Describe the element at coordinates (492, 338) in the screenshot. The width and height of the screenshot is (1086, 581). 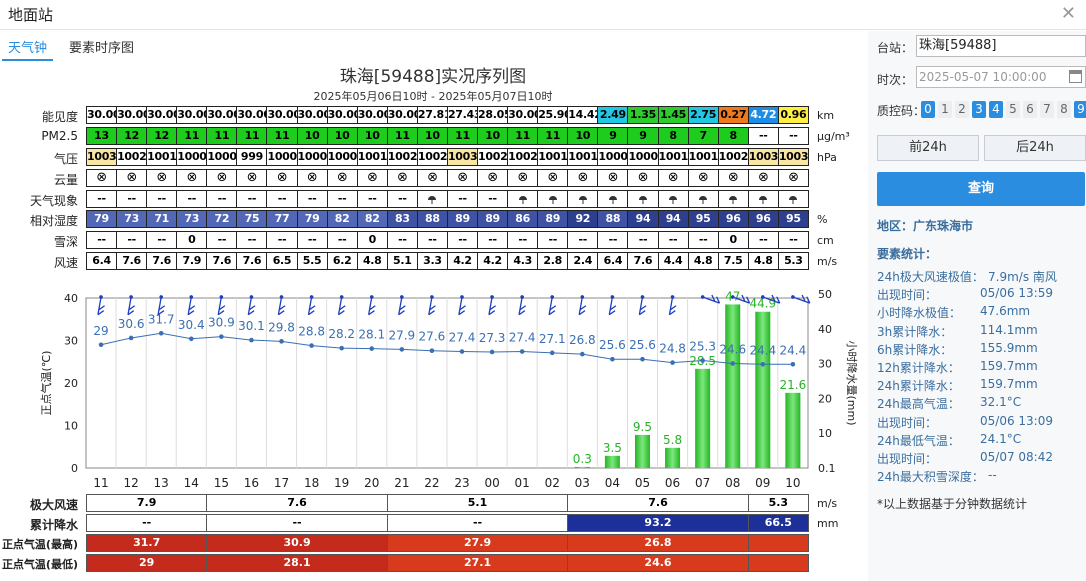
I see `temperature-value-label: 27.3` at that location.